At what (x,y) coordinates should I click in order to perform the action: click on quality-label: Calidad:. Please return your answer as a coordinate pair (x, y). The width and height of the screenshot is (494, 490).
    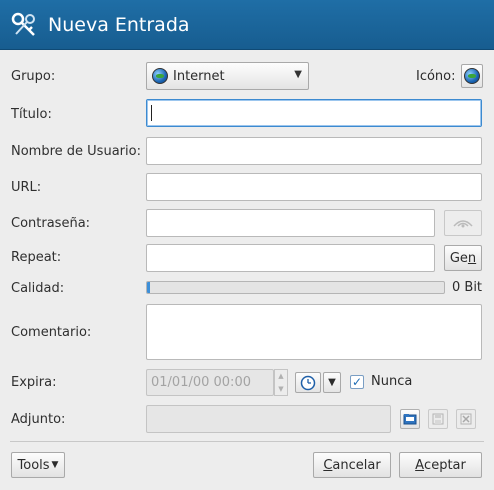
    Looking at the image, I should click on (38, 288).